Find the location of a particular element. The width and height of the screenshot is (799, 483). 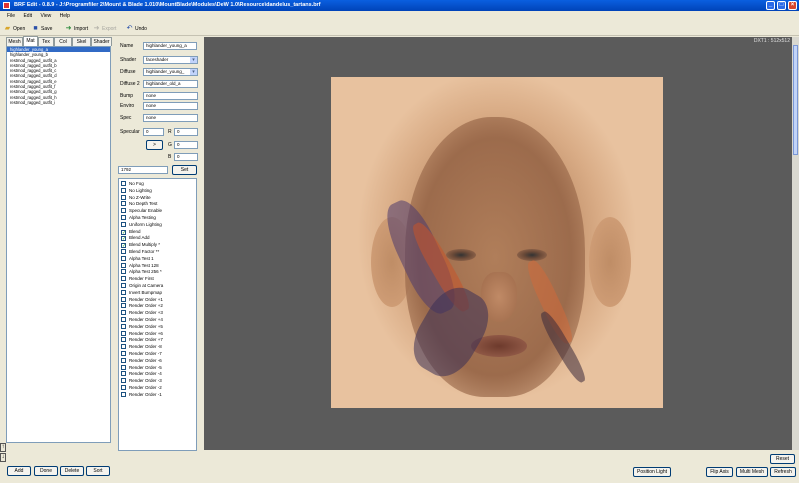

flag-checkbox: Origin at Camera is located at coordinates (142, 286).